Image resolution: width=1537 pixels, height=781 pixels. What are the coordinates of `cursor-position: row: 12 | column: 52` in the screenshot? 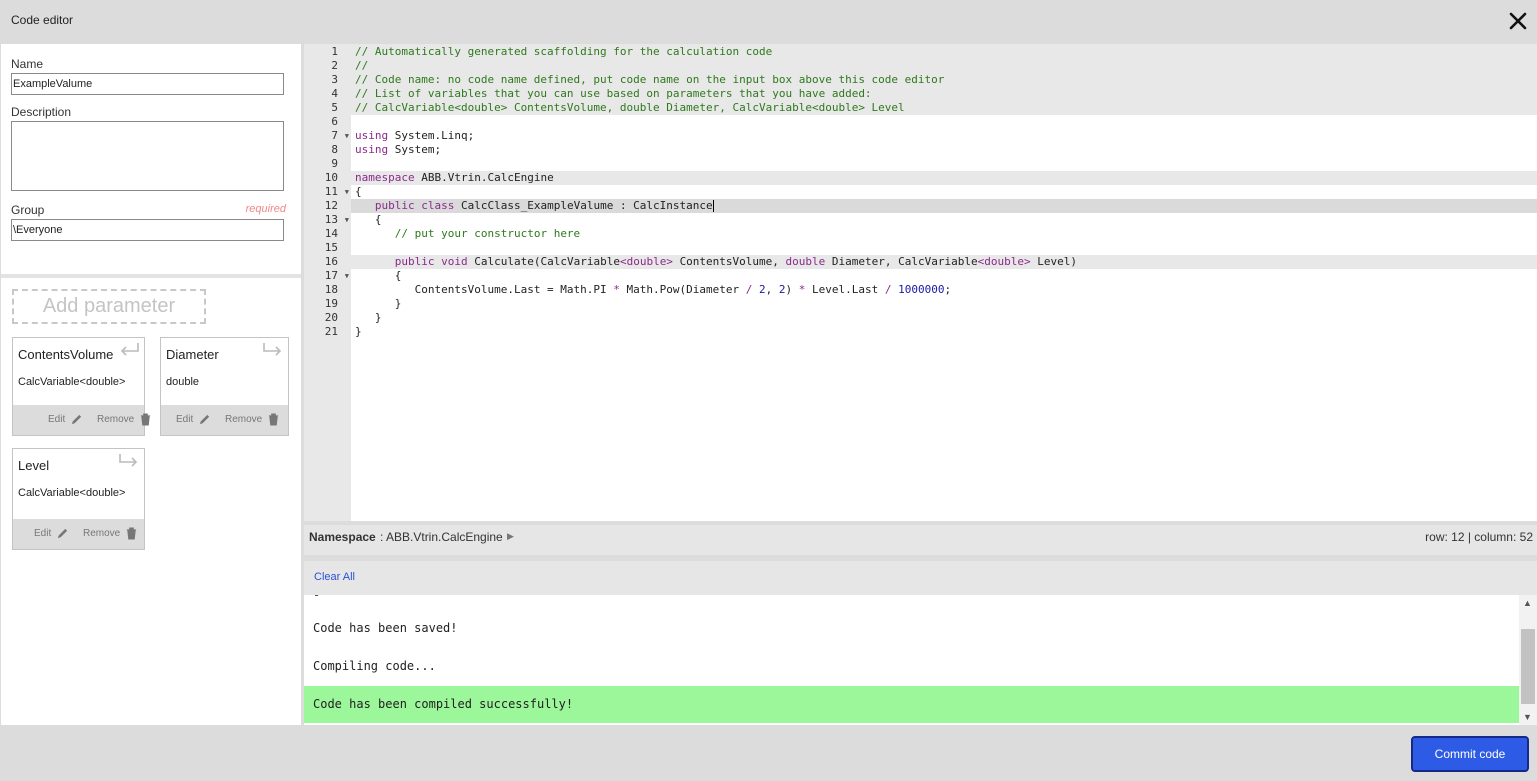 It's located at (1479, 537).